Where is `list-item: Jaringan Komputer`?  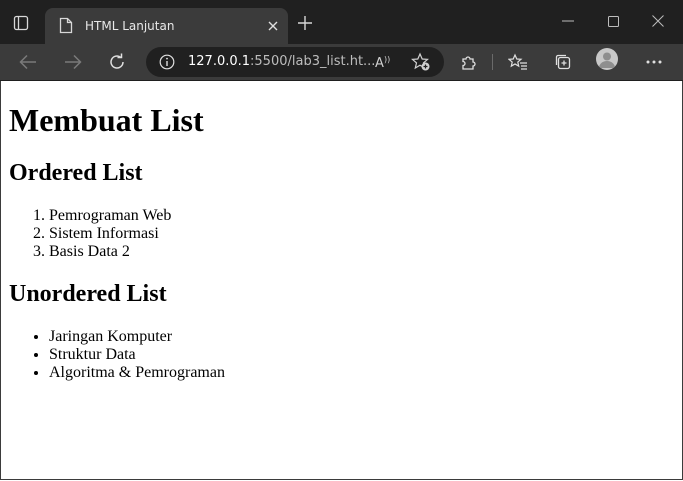
list-item: Jaringan Komputer is located at coordinates (137, 337).